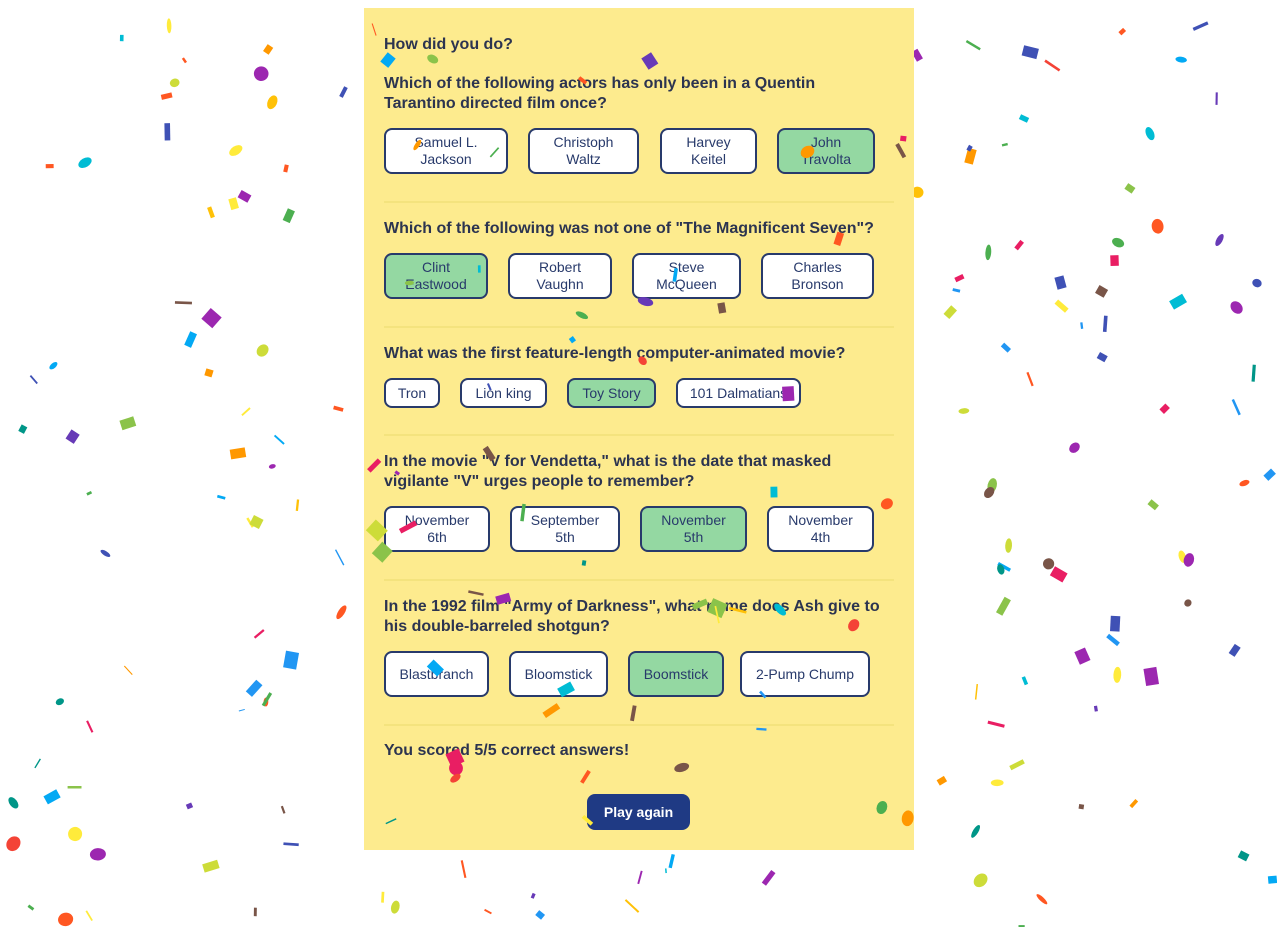 This screenshot has width=1277, height=927. I want to click on answer-option-selected: Clint Eastwood, so click(436, 276).